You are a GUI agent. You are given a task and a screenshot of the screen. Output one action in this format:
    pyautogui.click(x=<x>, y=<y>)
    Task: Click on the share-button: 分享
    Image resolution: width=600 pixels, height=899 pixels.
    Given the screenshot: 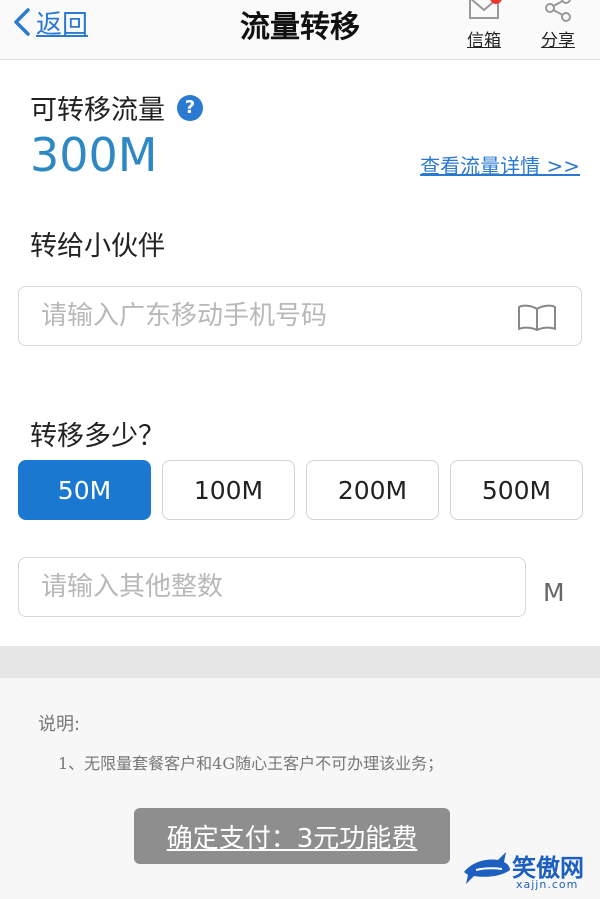 What is the action you would take?
    pyautogui.click(x=558, y=25)
    